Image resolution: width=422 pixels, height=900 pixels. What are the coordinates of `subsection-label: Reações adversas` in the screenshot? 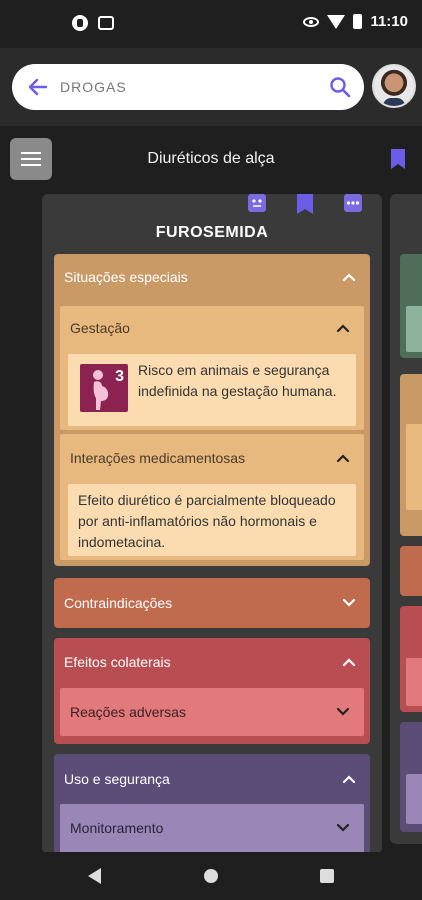 It's located at (128, 712).